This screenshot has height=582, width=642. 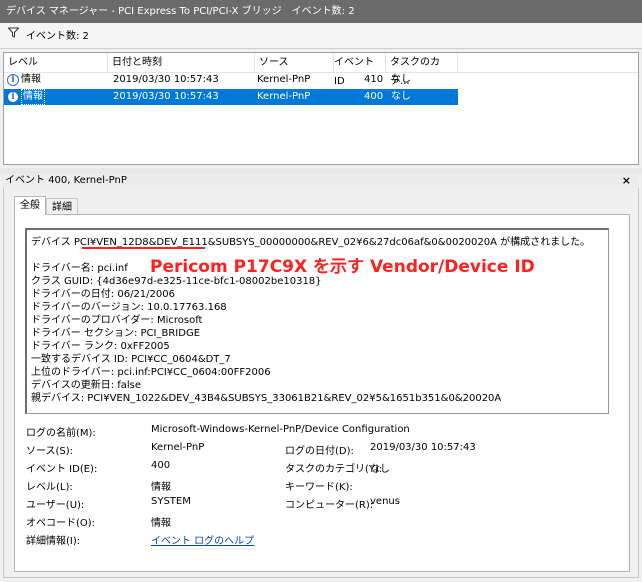 What do you see at coordinates (61, 433) in the screenshot?
I see `log-name-label: ログの名前(M):` at bounding box center [61, 433].